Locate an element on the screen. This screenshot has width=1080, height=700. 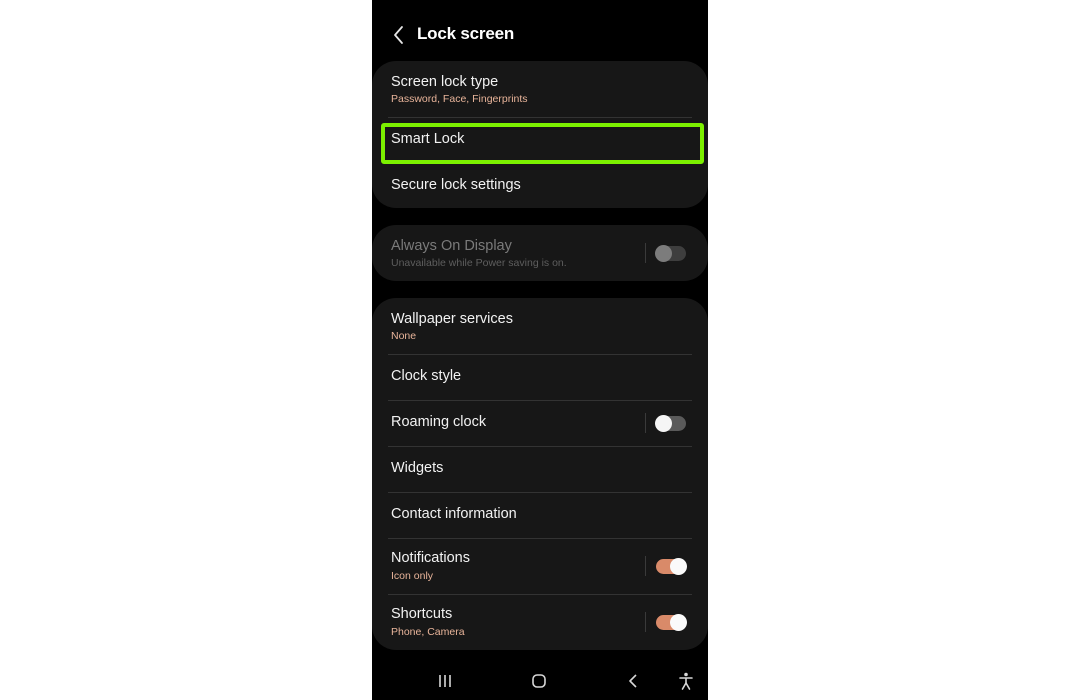
home-icon is located at coordinates (539, 681).